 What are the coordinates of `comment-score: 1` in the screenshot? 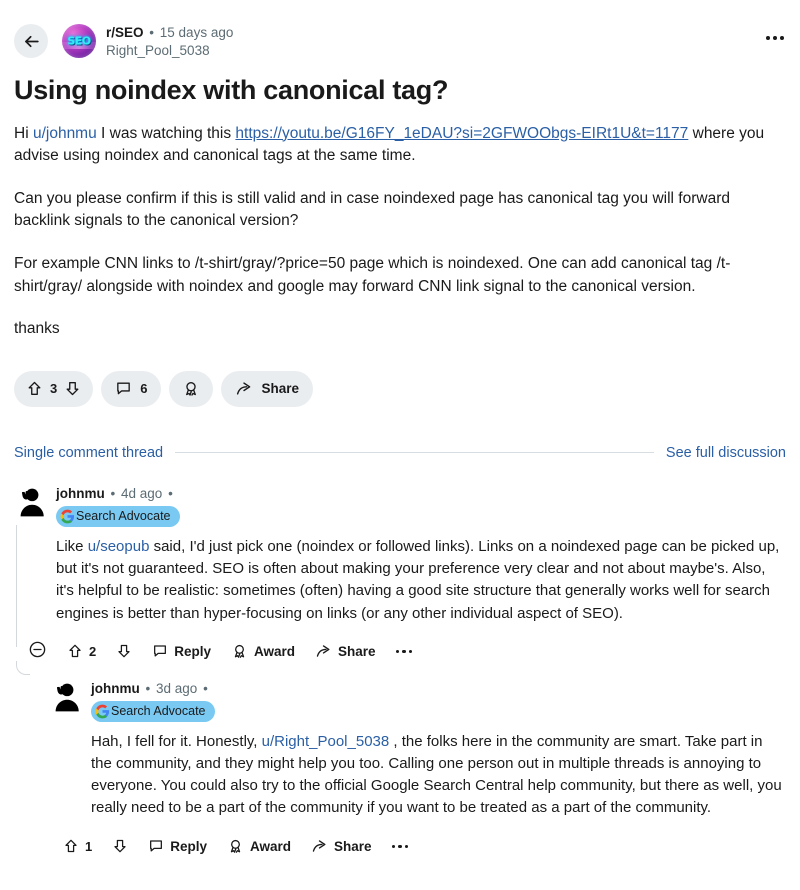 It's located at (89, 846).